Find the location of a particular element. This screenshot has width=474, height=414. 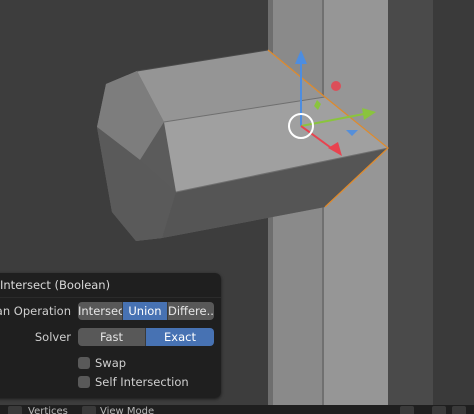

option-union: Union is located at coordinates (145, 311).